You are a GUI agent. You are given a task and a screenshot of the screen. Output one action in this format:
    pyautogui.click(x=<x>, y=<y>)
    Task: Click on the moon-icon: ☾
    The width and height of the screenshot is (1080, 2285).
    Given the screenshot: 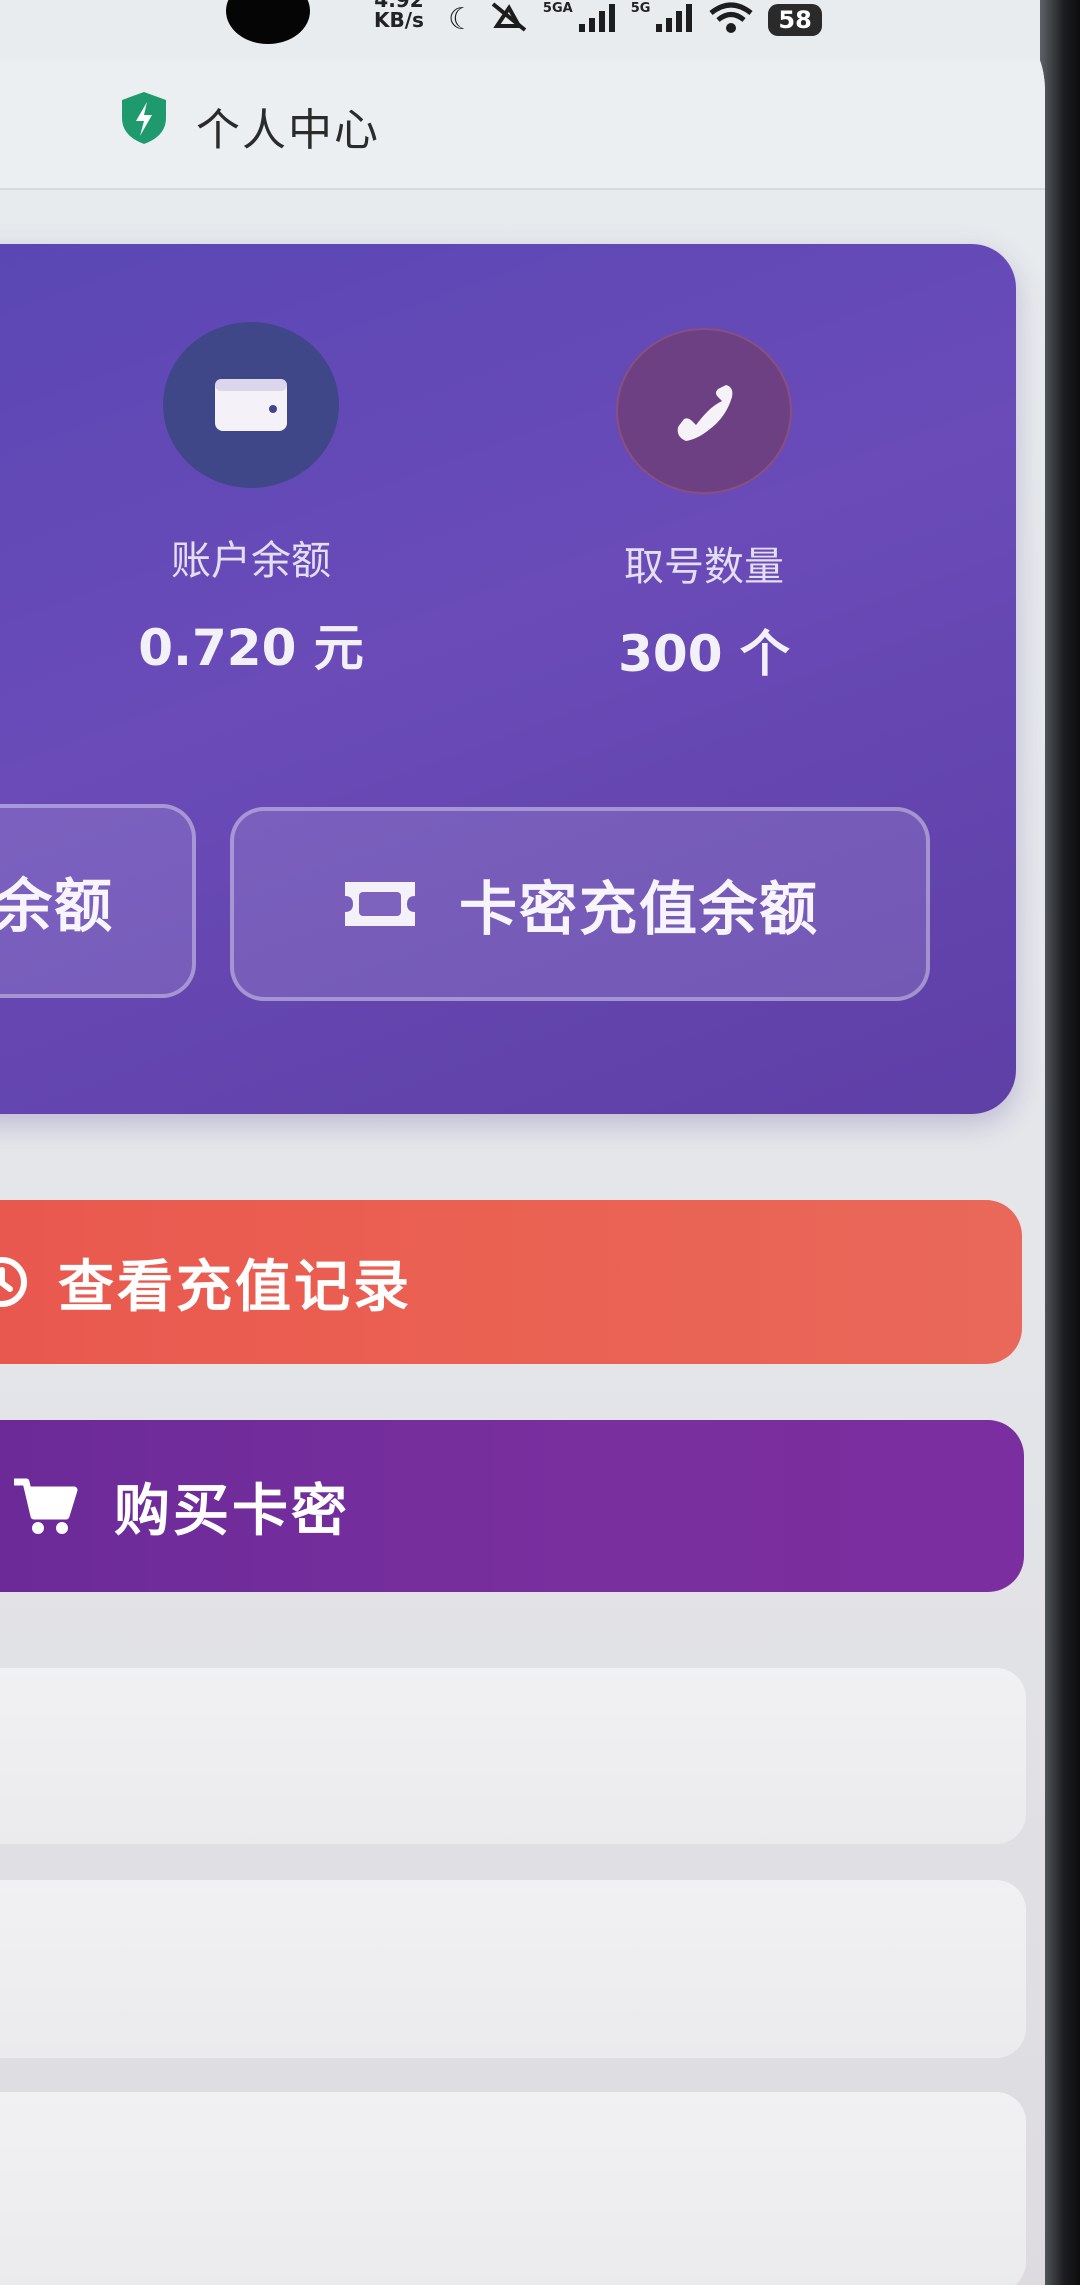 What is the action you would take?
    pyautogui.click(x=461, y=19)
    